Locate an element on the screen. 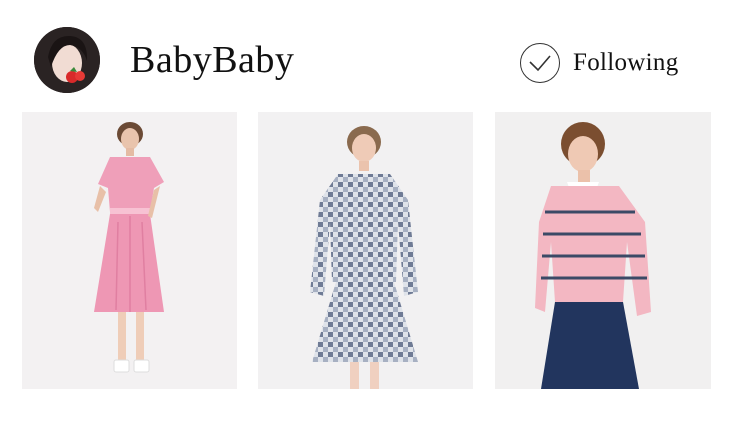 The image size is (750, 429). avatar is located at coordinates (67, 60).